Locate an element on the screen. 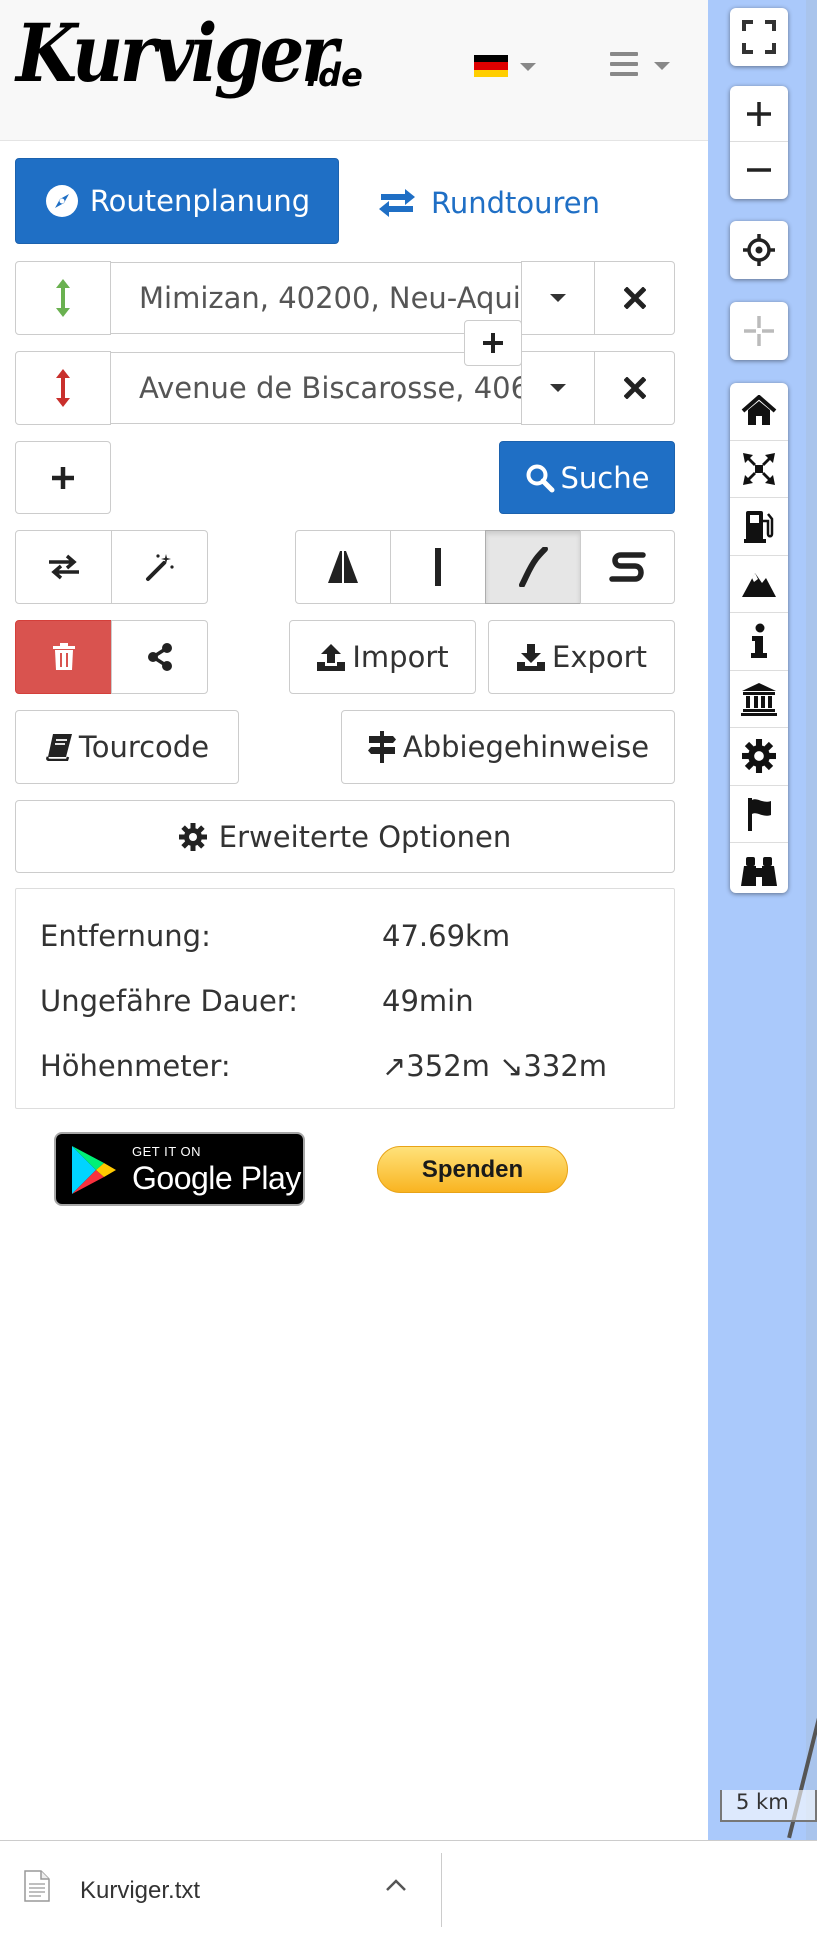 Image resolution: width=817 pixels, height=1939 pixels. map-center-button is located at coordinates (759, 331).